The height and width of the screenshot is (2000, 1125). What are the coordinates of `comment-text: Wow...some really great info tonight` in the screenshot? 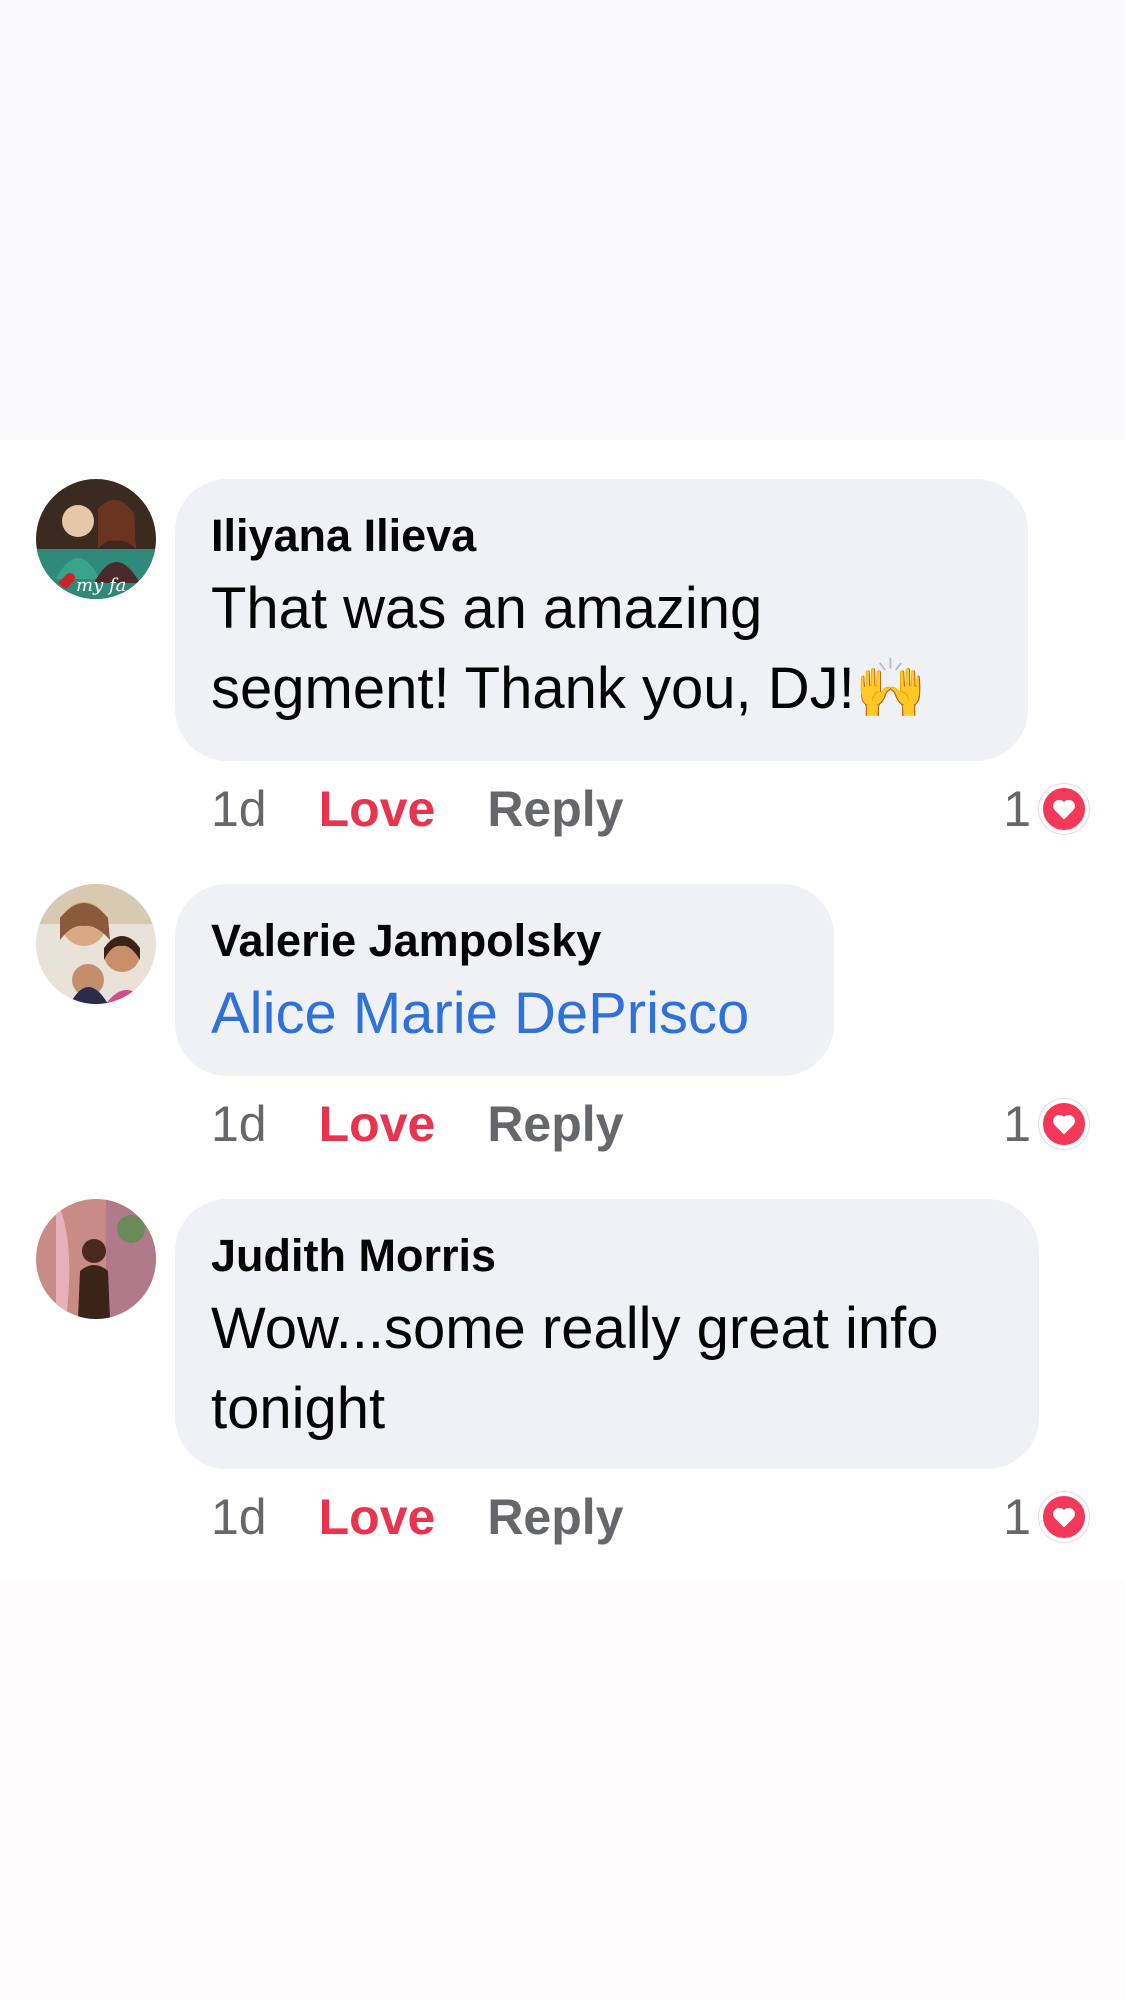 It's located at (575, 1368).